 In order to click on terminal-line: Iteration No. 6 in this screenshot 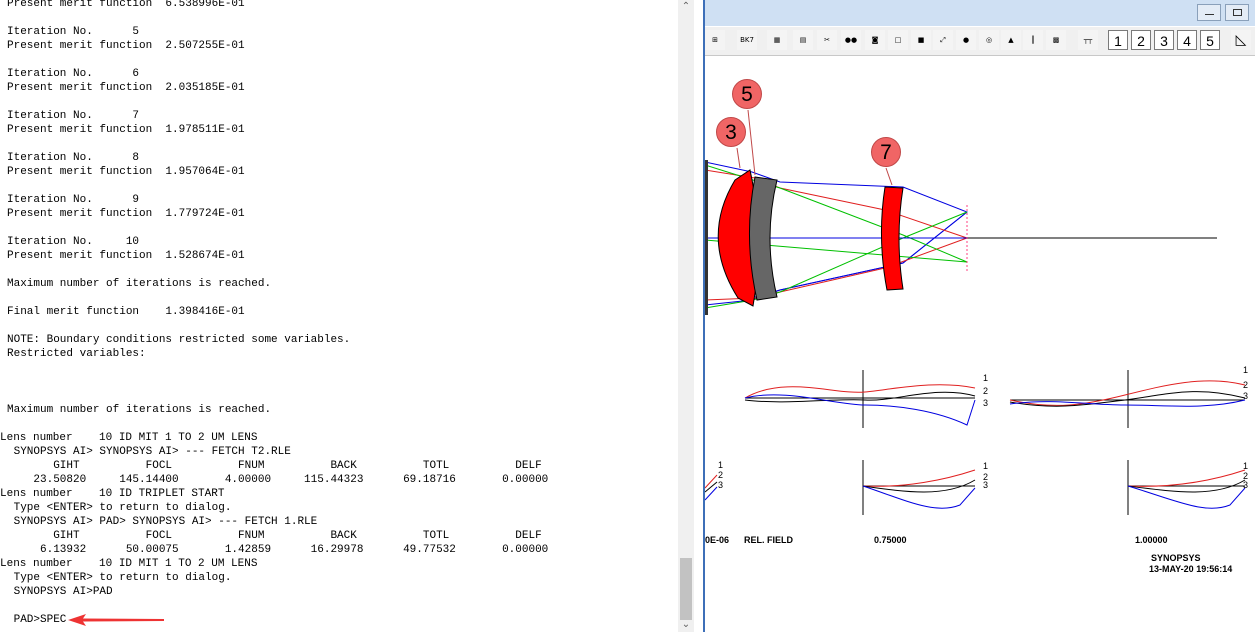, I will do `click(73, 74)`.